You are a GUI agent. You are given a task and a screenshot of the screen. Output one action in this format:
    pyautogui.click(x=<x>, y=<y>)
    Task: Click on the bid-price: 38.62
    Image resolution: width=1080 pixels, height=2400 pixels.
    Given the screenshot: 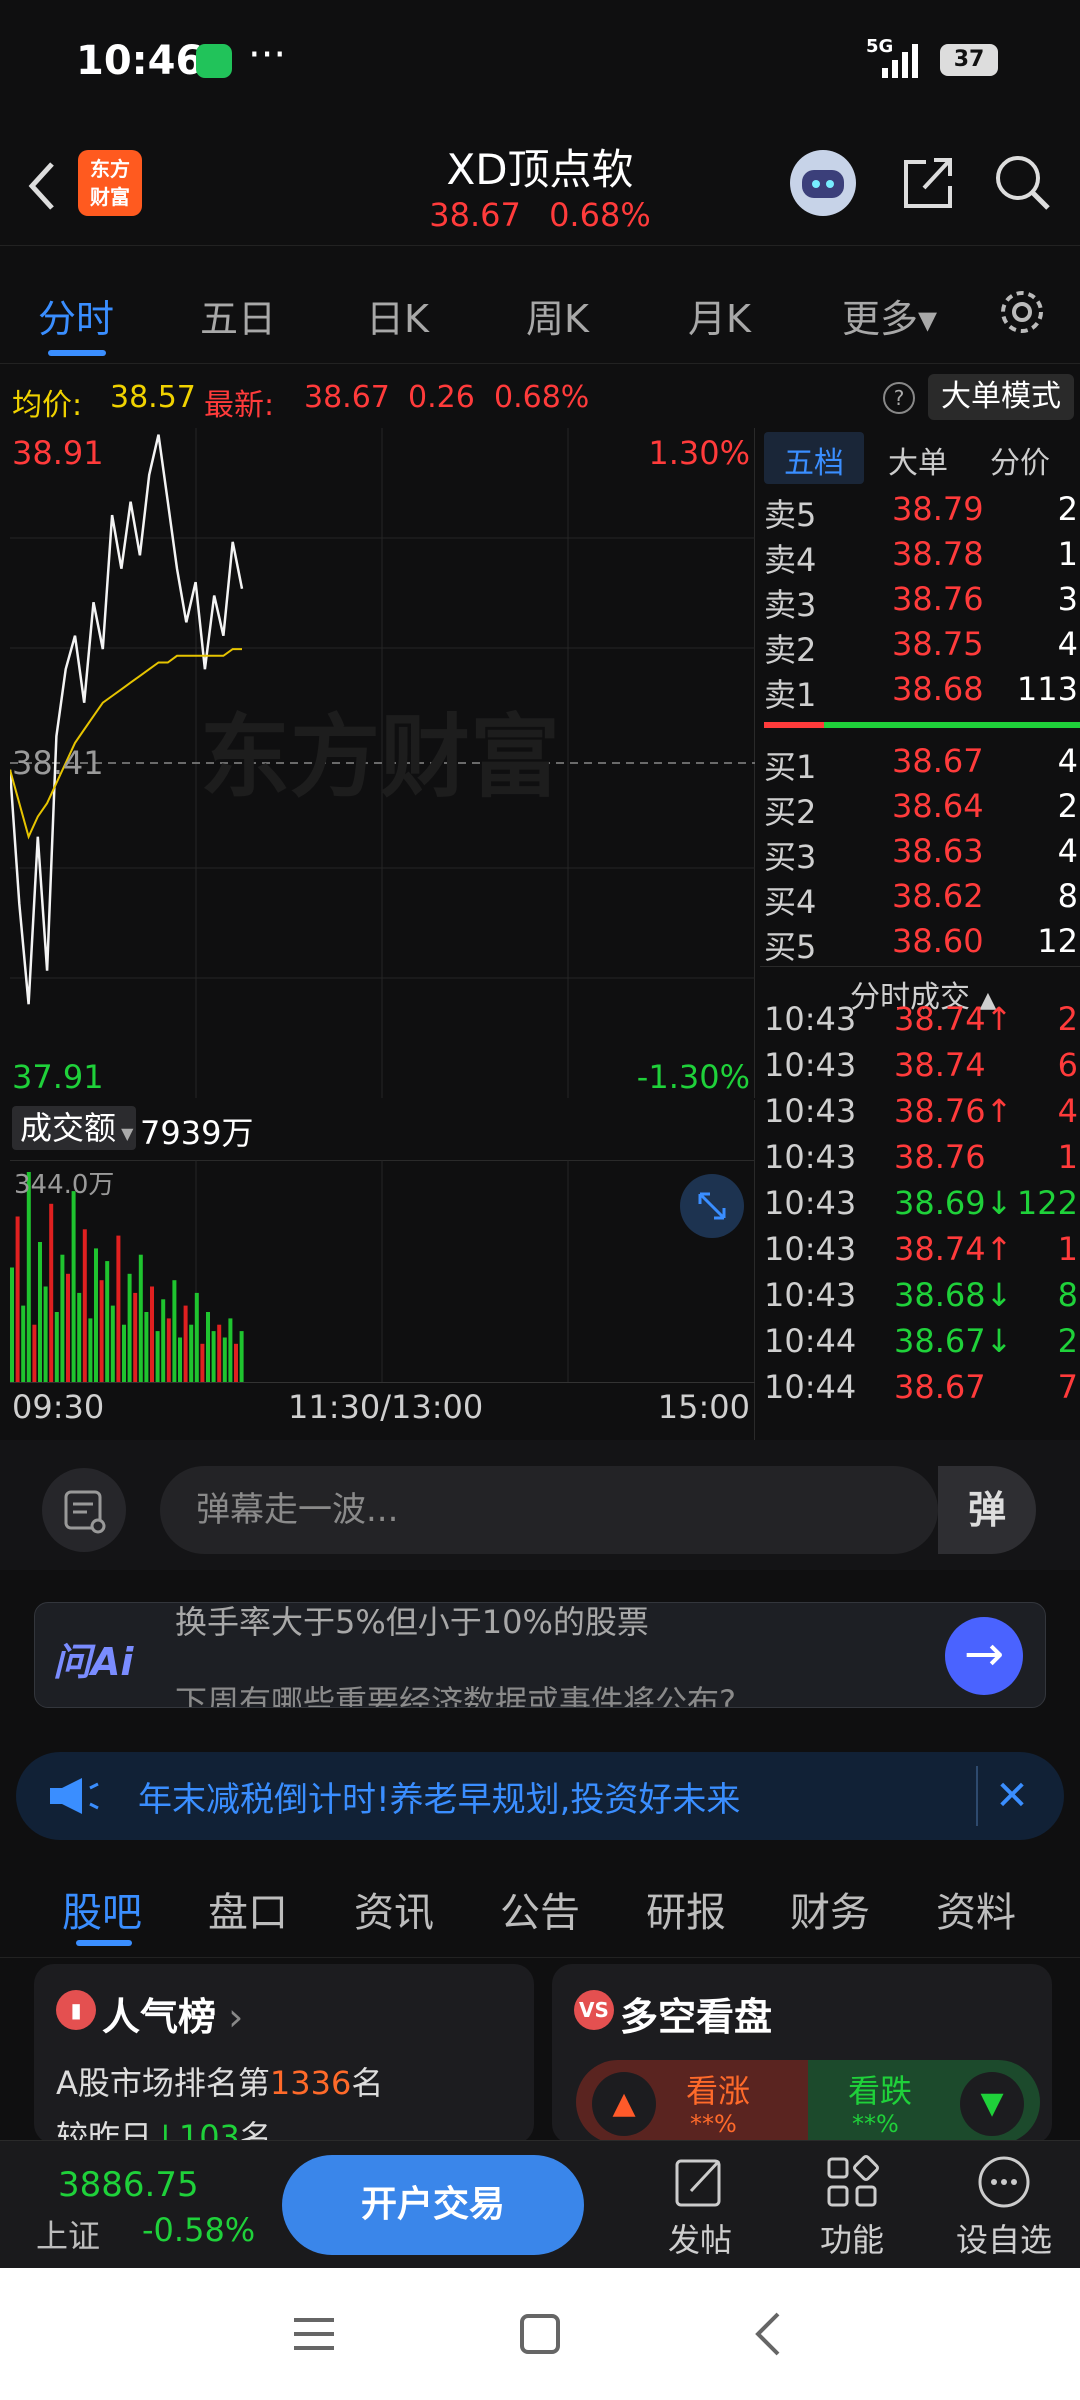 What is the action you would take?
    pyautogui.click(x=938, y=896)
    